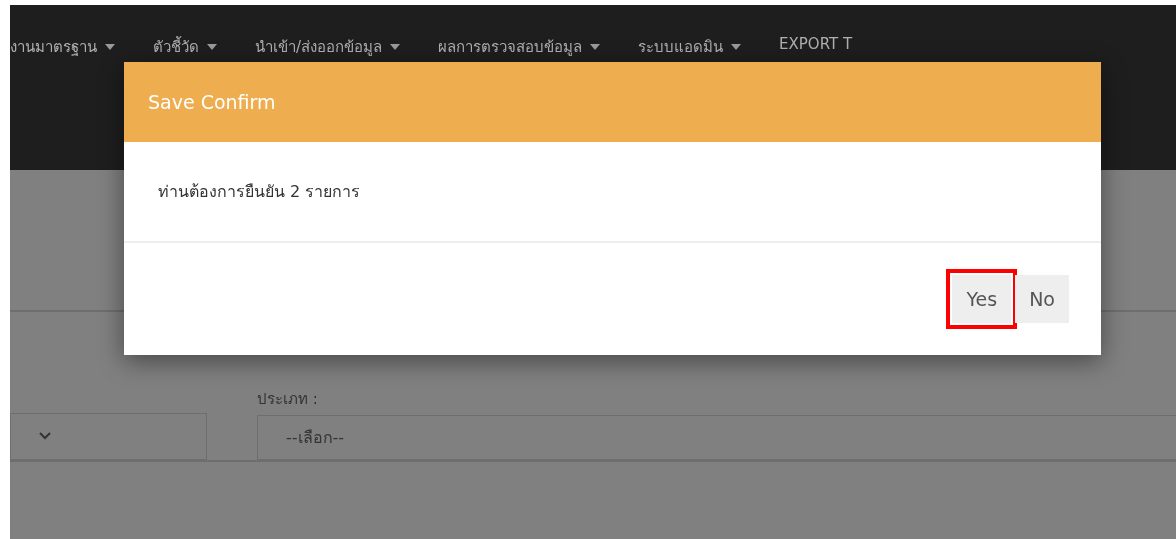 The width and height of the screenshot is (1176, 539). Describe the element at coordinates (108, 436) in the screenshot. I see `select-field` at that location.